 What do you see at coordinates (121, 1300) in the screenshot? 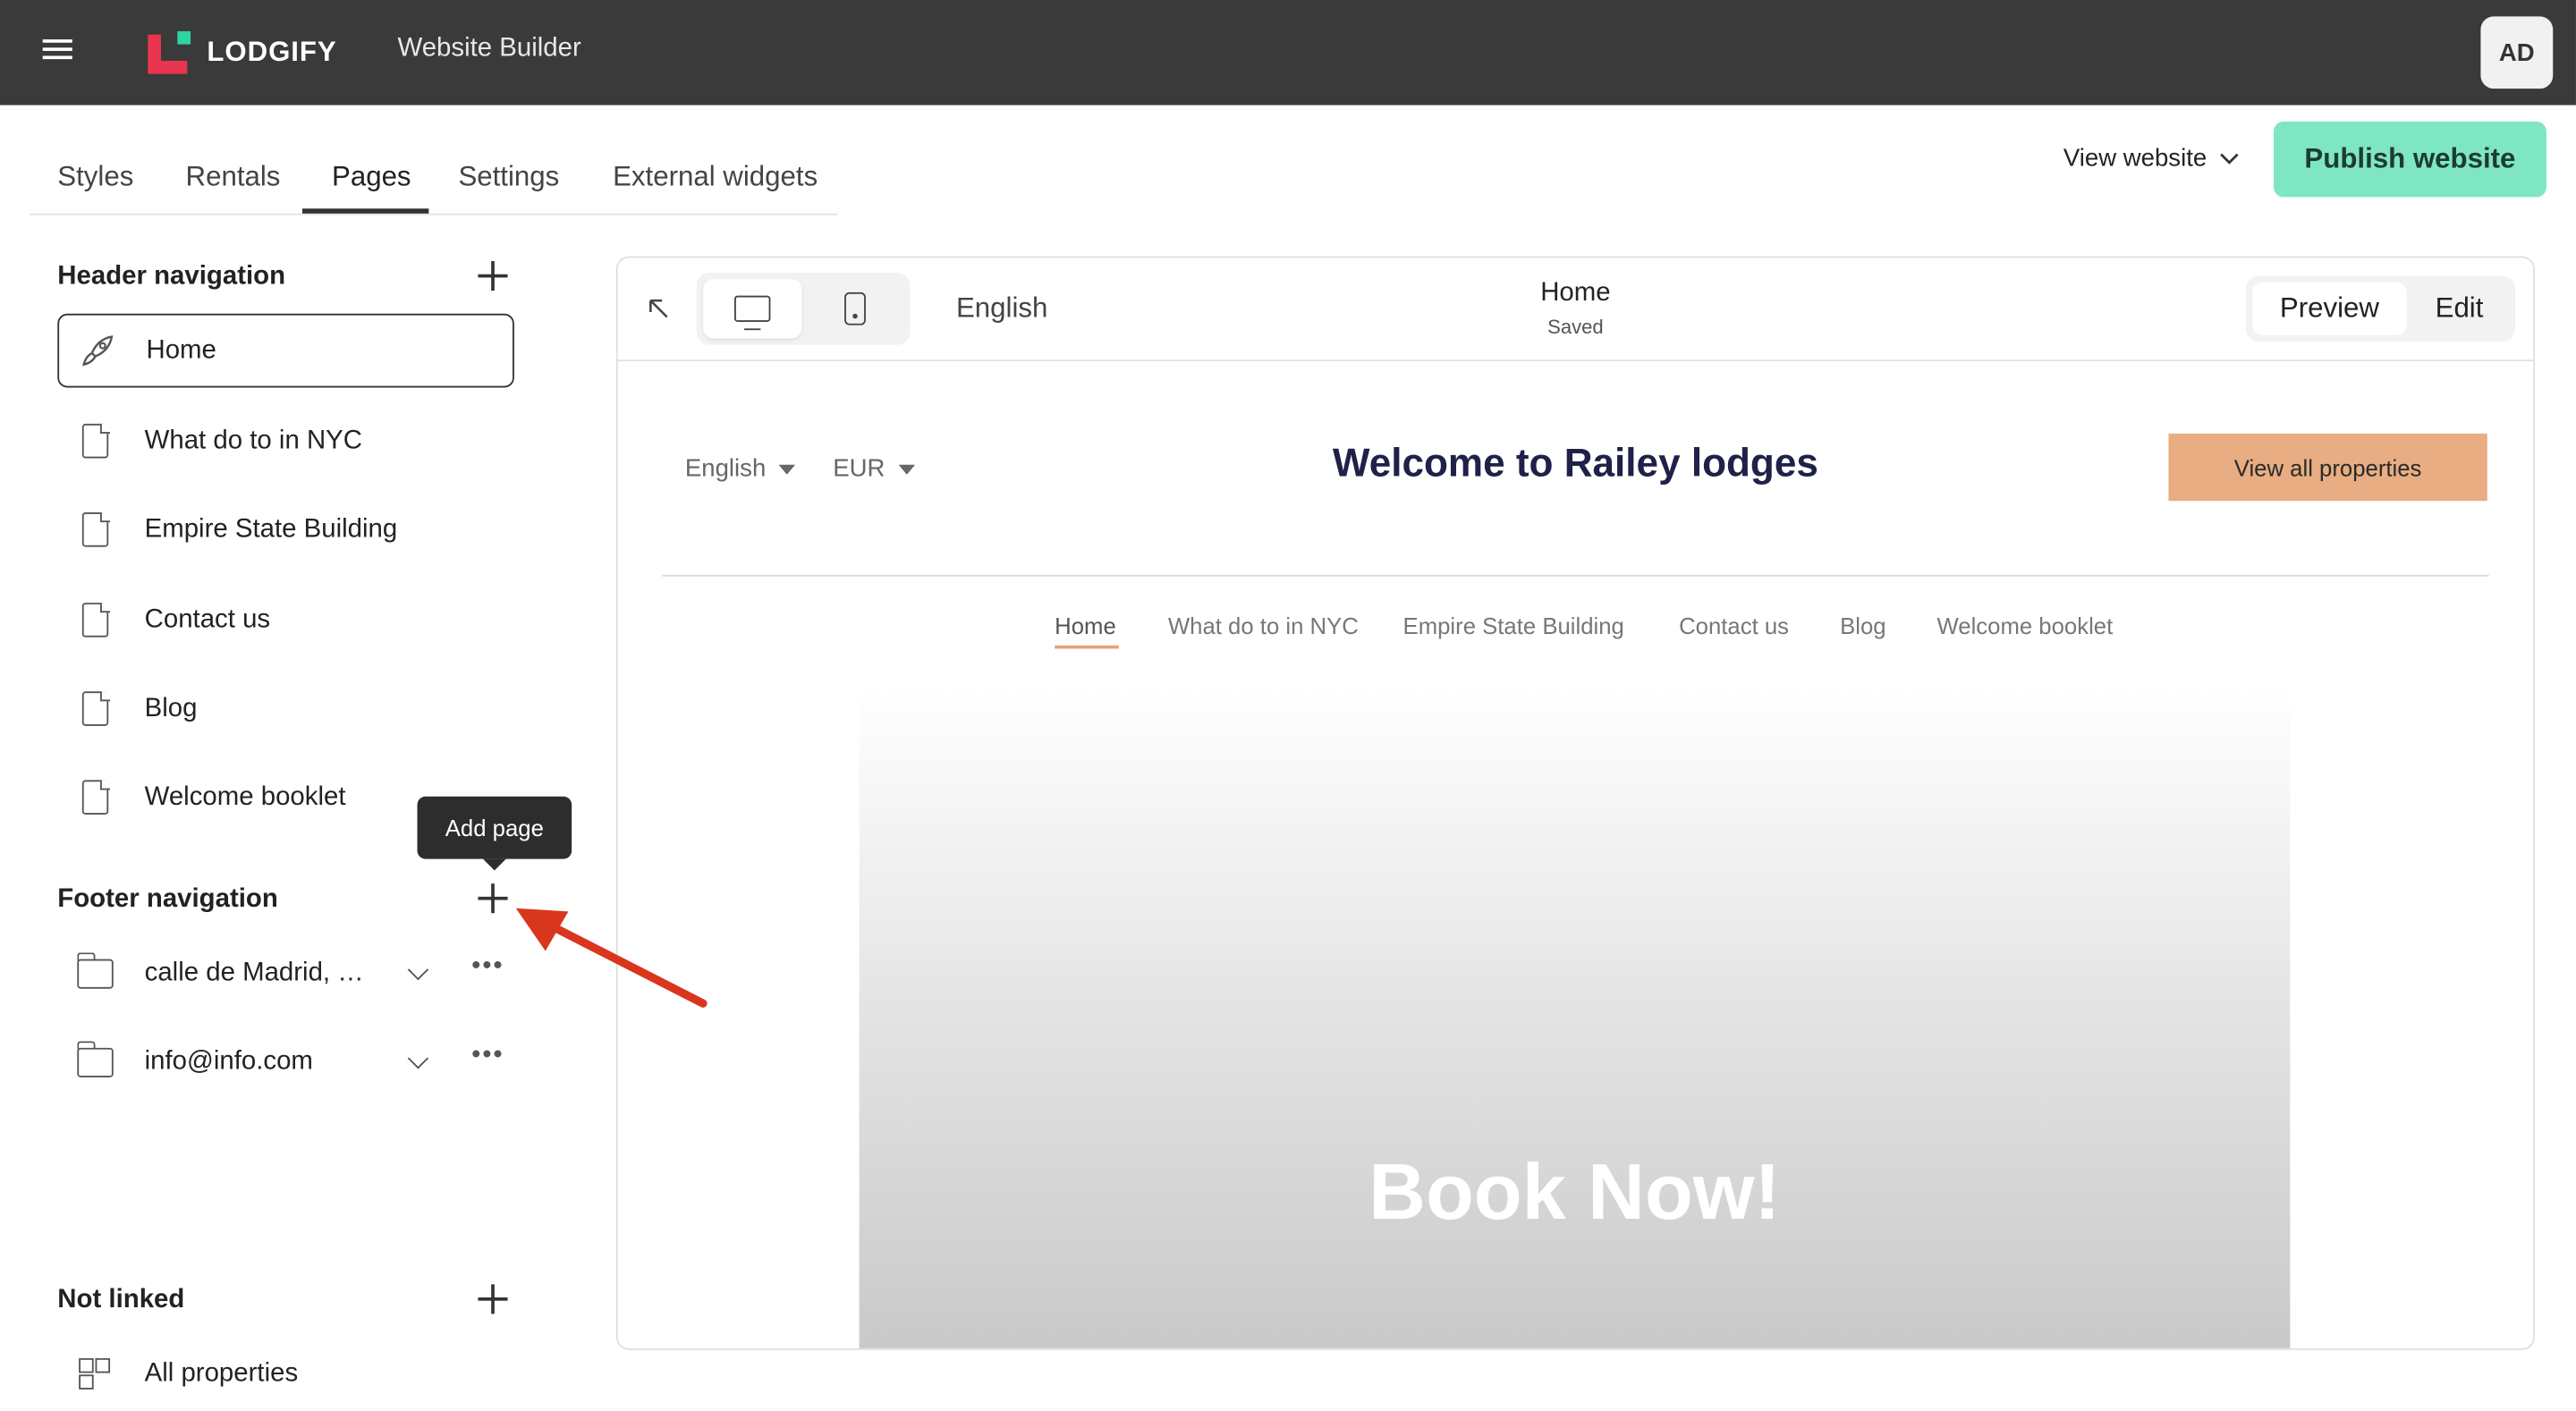
I see `not-linked-title: Not linked` at bounding box center [121, 1300].